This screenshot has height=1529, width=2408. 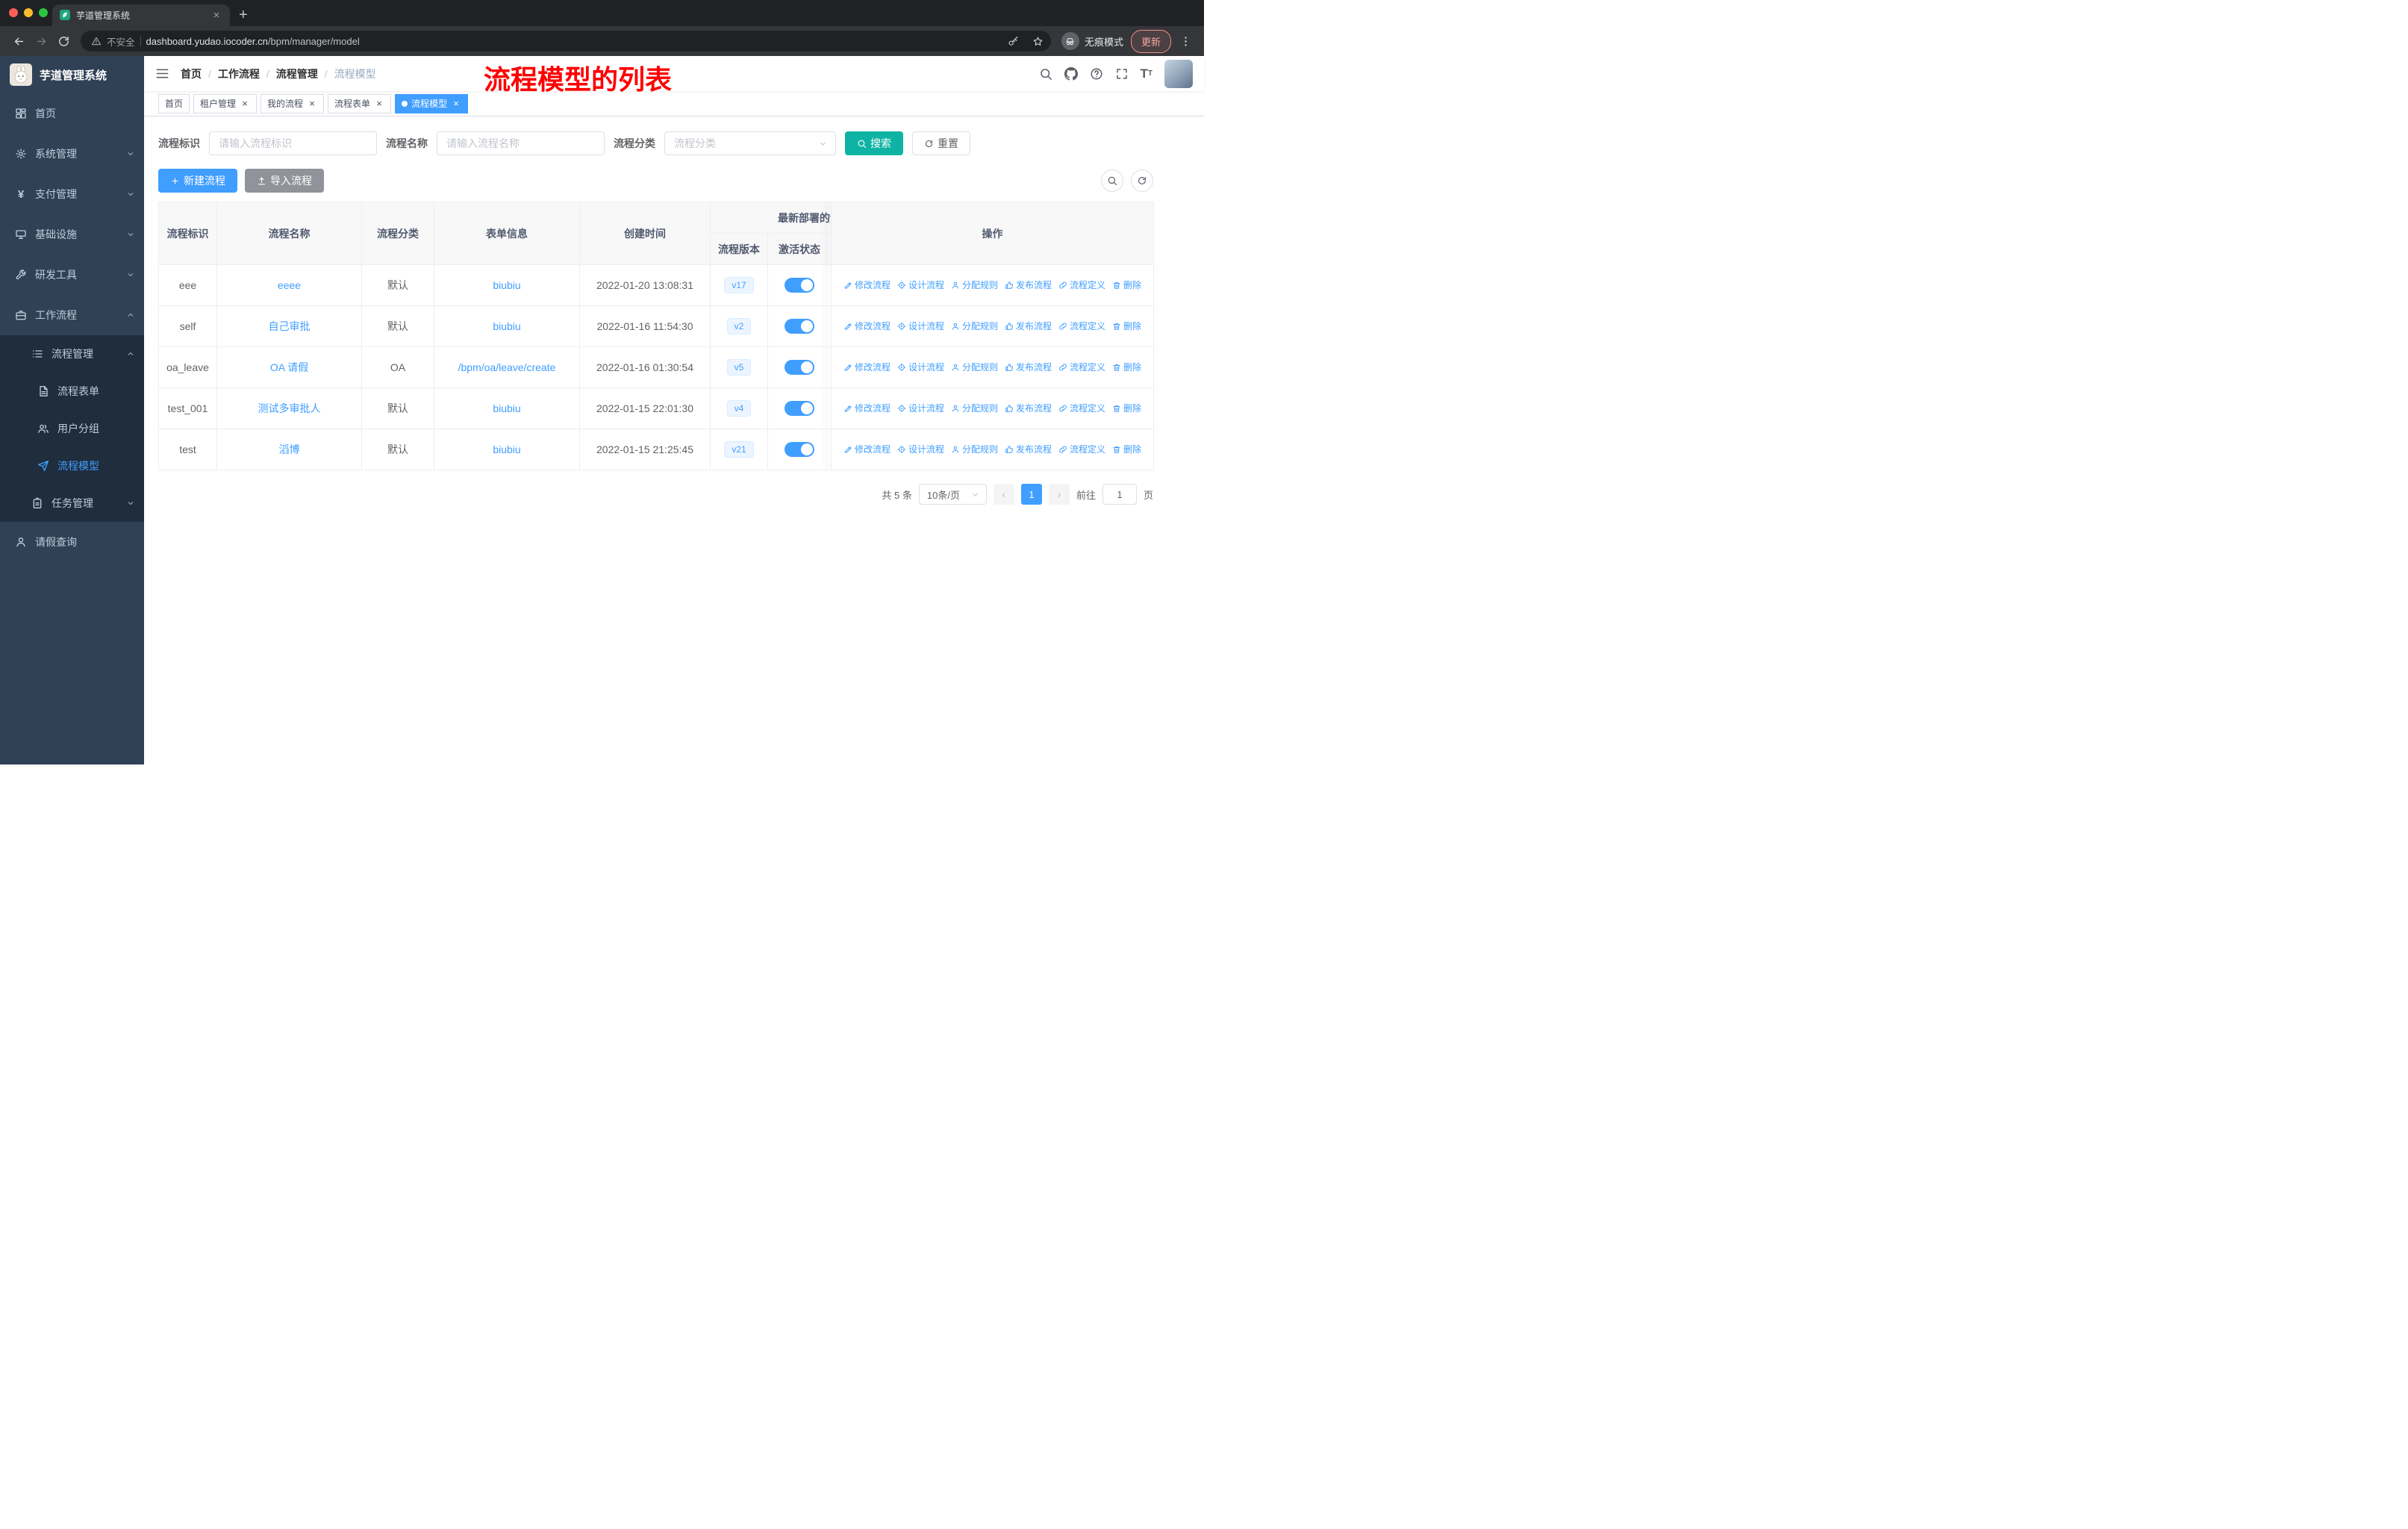 What do you see at coordinates (1142, 181) in the screenshot?
I see `refresh-table-button` at bounding box center [1142, 181].